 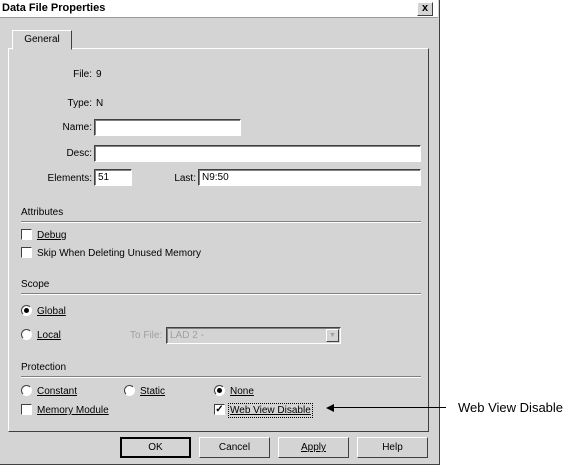 I want to click on help-button: Help, so click(x=392, y=447).